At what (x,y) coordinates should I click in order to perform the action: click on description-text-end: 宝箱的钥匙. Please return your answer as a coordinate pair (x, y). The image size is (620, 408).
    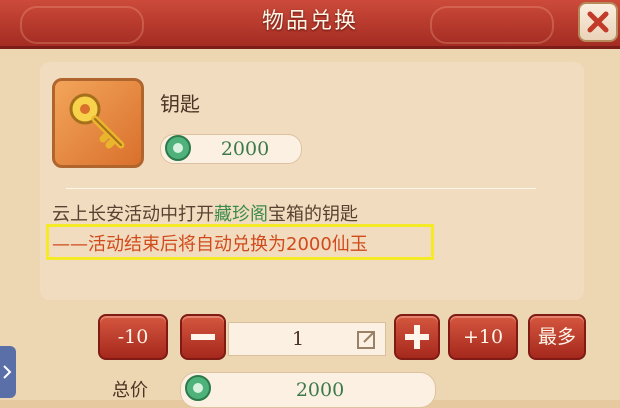
    Looking at the image, I should click on (313, 214).